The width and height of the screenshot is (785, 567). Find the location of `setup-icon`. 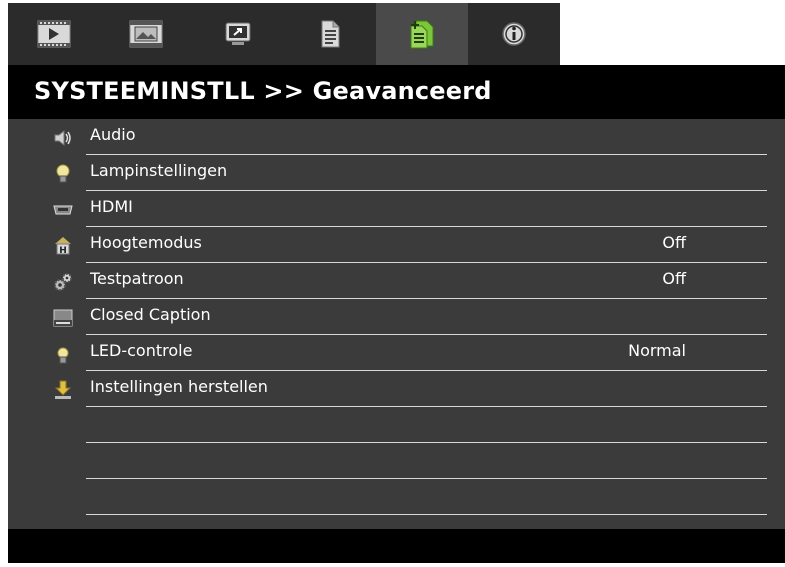

setup-icon is located at coordinates (238, 33).